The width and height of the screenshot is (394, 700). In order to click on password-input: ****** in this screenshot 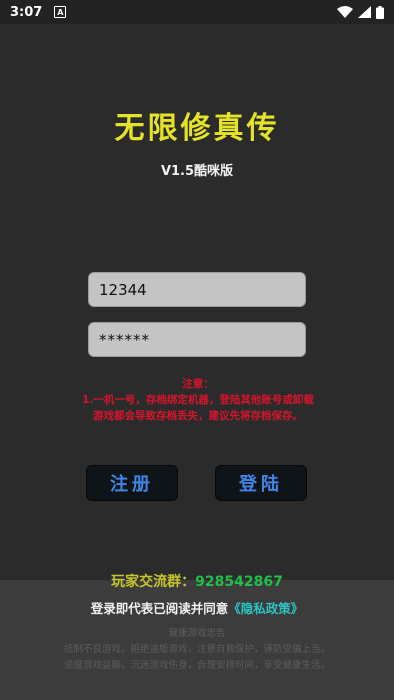, I will do `click(197, 339)`.